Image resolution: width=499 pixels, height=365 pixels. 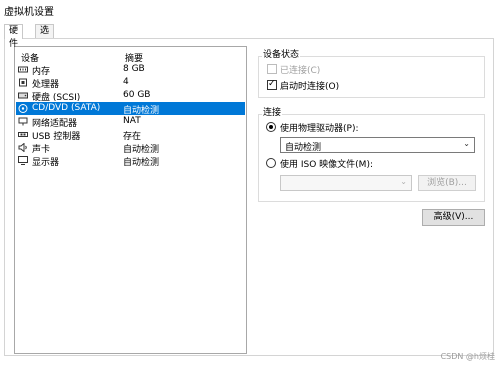 I want to click on device-summary: 4, so click(x=126, y=82).